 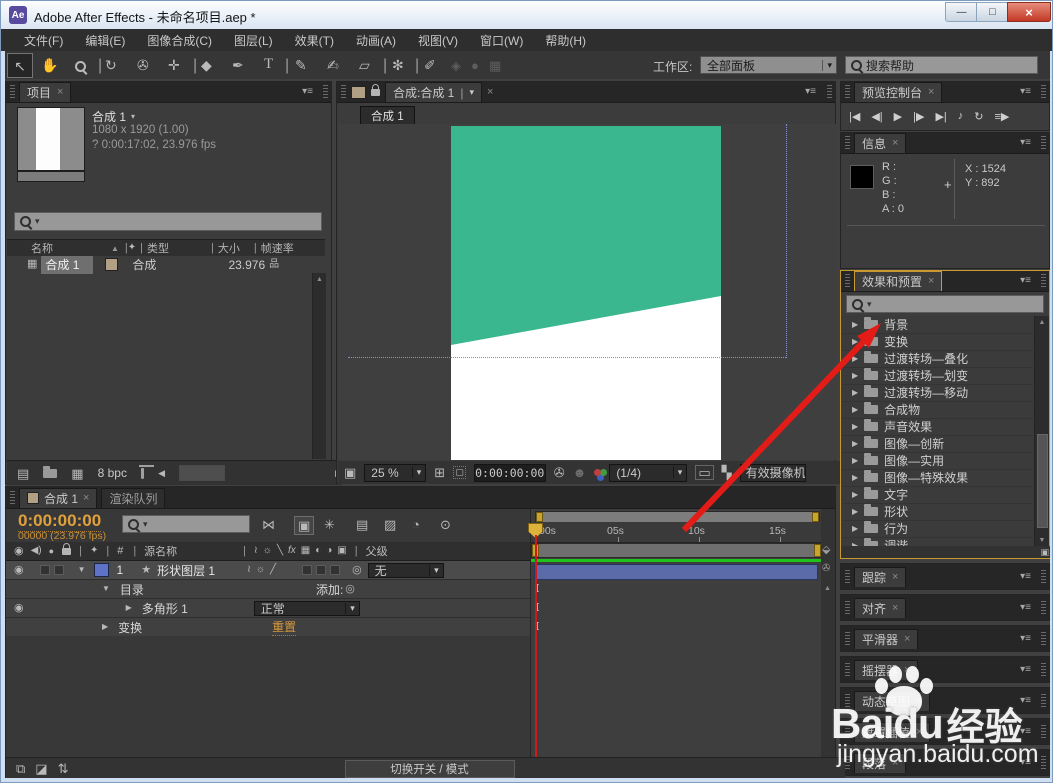 What do you see at coordinates (961, 12) in the screenshot?
I see `minimize-button: —` at bounding box center [961, 12].